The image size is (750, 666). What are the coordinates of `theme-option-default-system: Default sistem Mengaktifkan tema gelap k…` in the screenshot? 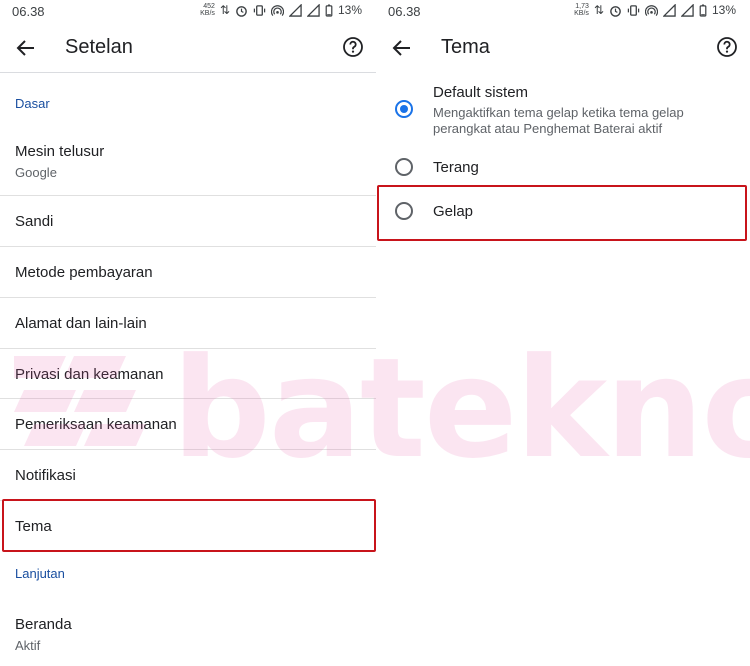 It's located at (563, 112).